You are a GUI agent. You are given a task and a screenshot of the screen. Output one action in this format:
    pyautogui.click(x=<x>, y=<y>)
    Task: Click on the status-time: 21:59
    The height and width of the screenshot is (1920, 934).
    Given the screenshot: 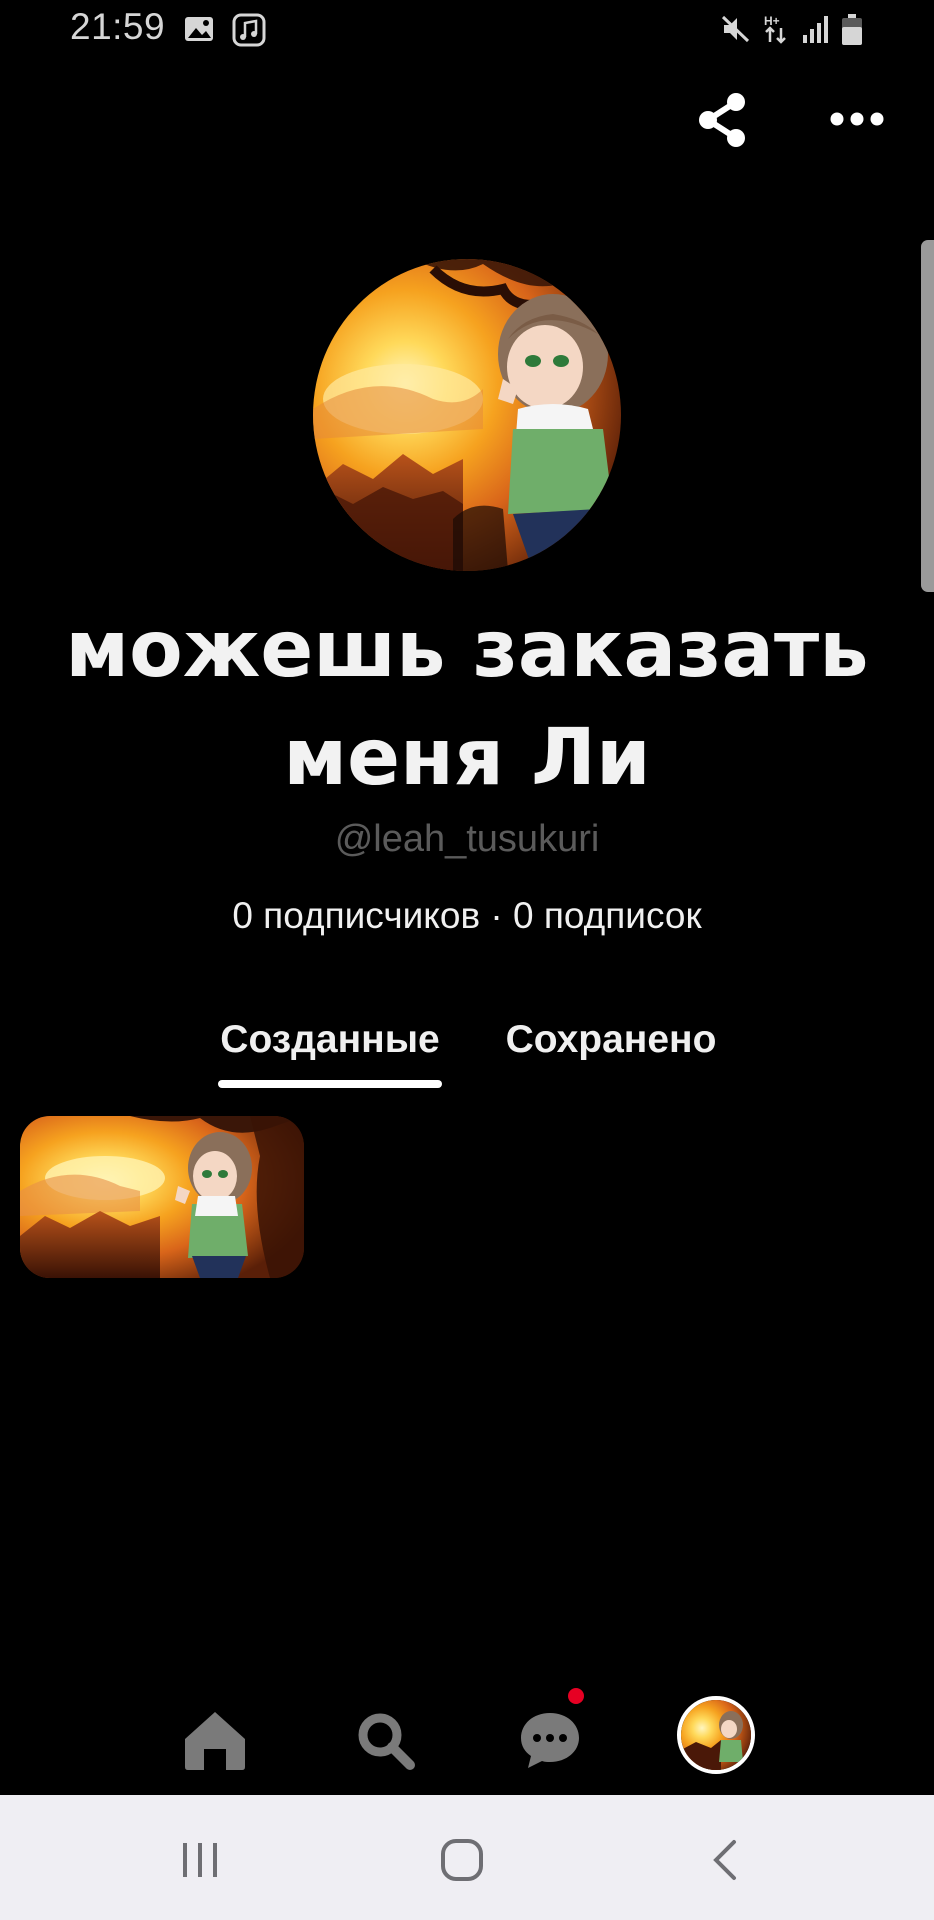 What is the action you would take?
    pyautogui.click(x=118, y=26)
    